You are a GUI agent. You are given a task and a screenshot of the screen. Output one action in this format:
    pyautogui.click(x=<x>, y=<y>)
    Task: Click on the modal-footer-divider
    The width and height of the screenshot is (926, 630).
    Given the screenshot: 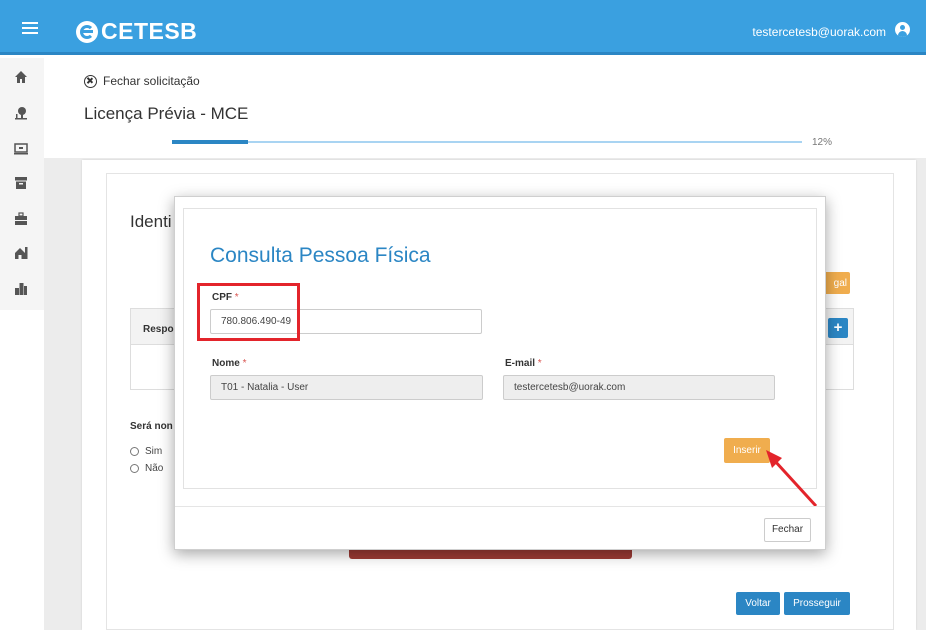 What is the action you would take?
    pyautogui.click(x=500, y=506)
    